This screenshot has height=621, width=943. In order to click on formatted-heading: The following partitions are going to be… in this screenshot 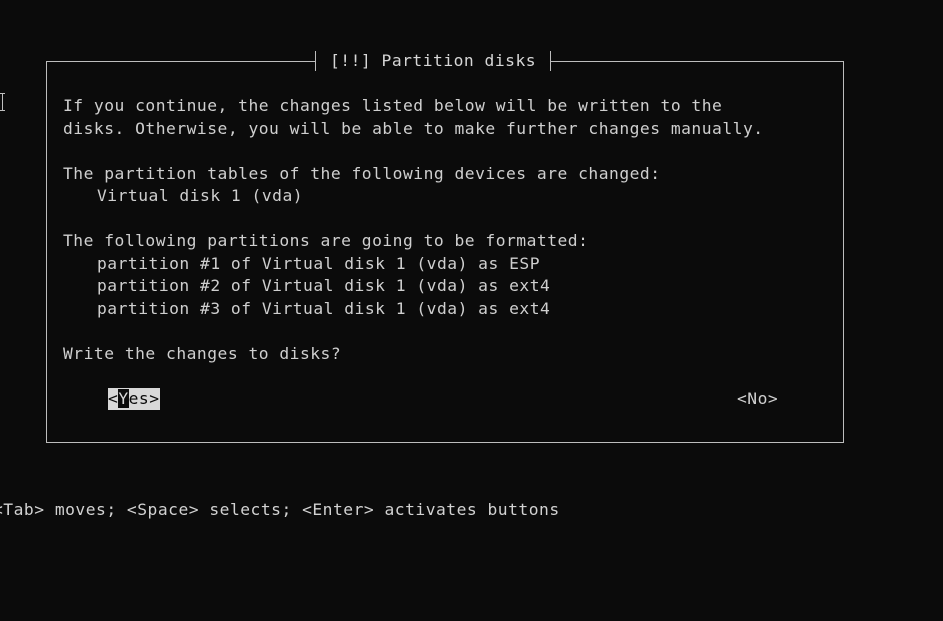, I will do `click(326, 240)`.